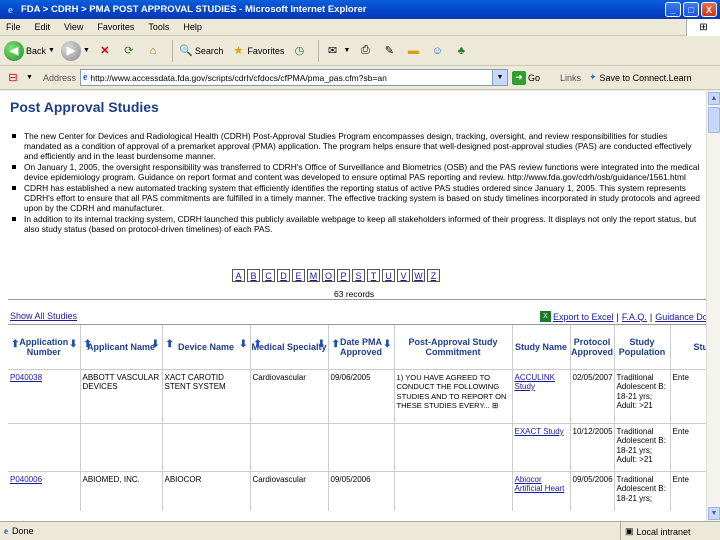 This screenshot has width=720, height=540. What do you see at coordinates (43, 27) in the screenshot?
I see `menu-edit: Edit` at bounding box center [43, 27].